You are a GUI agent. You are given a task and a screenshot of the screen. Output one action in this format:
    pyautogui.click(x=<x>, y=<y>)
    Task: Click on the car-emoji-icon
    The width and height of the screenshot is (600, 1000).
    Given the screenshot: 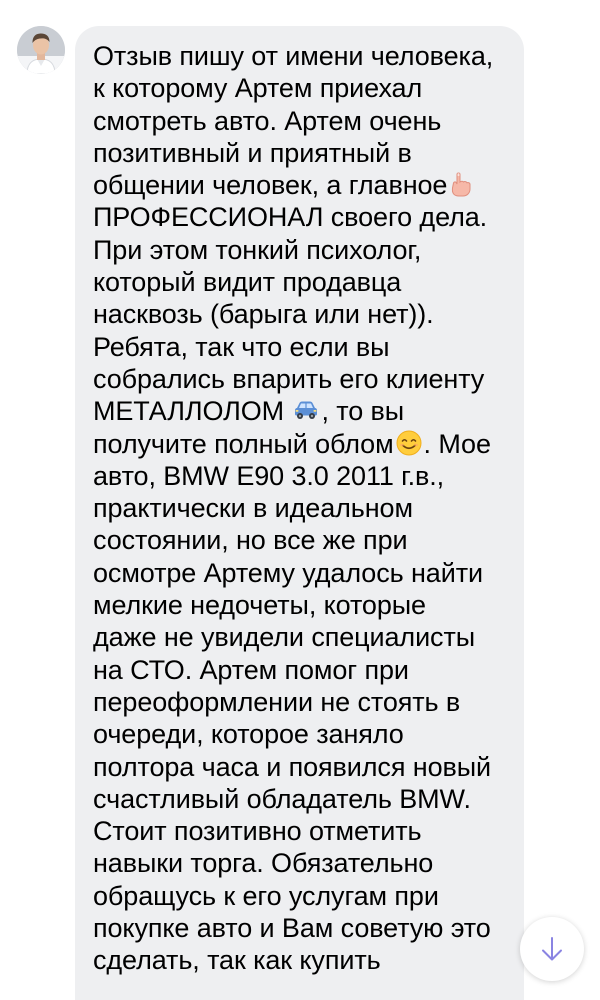 What is the action you would take?
    pyautogui.click(x=306, y=410)
    